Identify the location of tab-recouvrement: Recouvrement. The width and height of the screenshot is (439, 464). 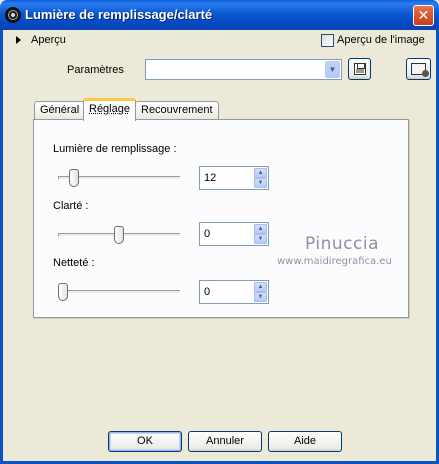
(177, 110).